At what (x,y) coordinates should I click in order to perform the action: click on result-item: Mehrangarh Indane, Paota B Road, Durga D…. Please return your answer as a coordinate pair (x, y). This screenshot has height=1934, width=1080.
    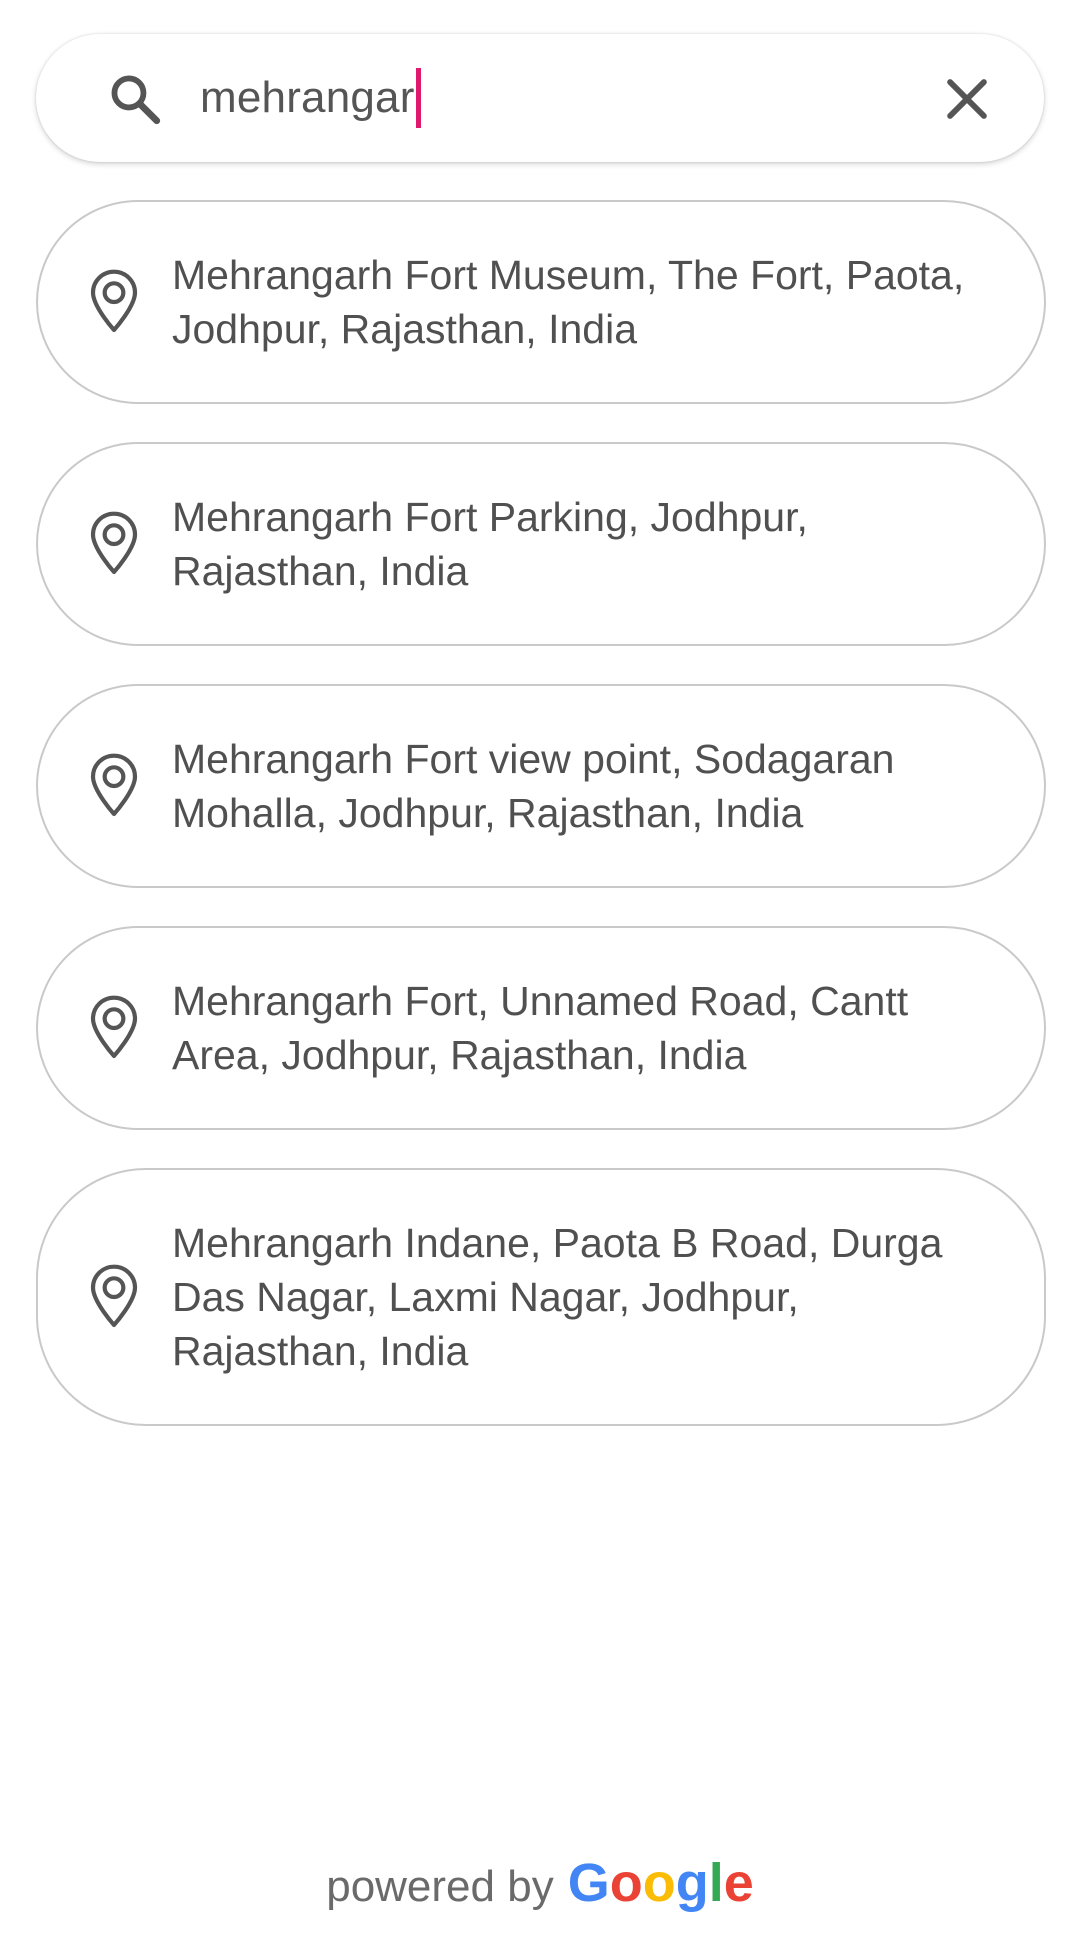
    Looking at the image, I should click on (541, 1297).